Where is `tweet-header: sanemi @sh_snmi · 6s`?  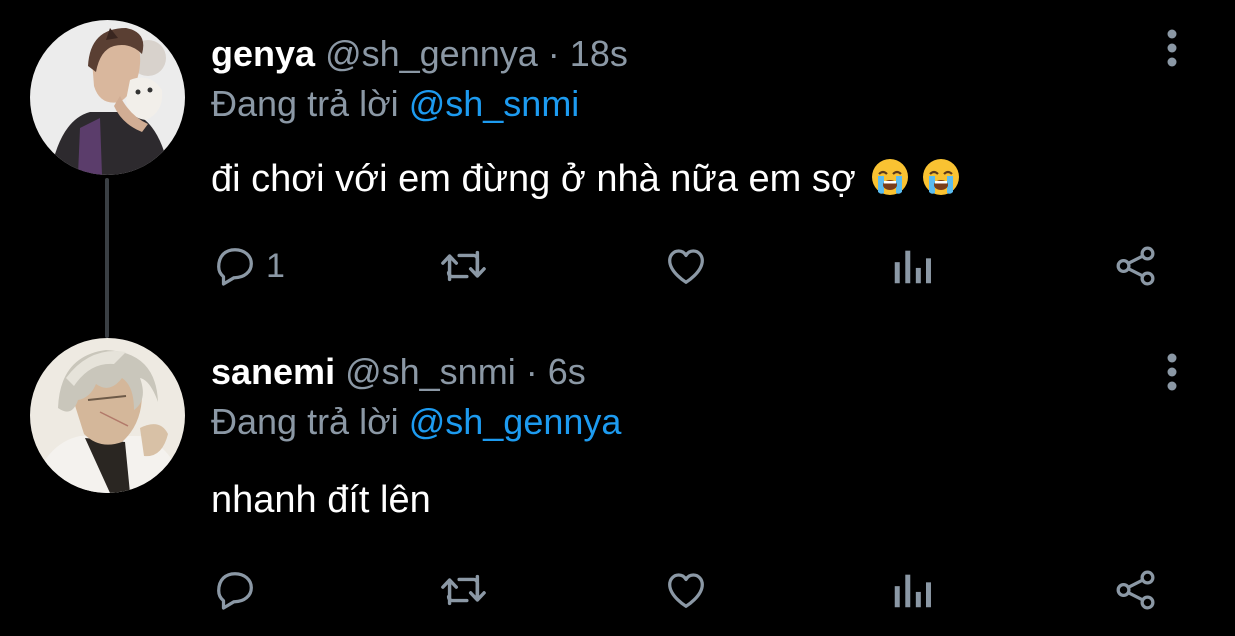 tweet-header: sanemi @sh_snmi · 6s is located at coordinates (398, 372).